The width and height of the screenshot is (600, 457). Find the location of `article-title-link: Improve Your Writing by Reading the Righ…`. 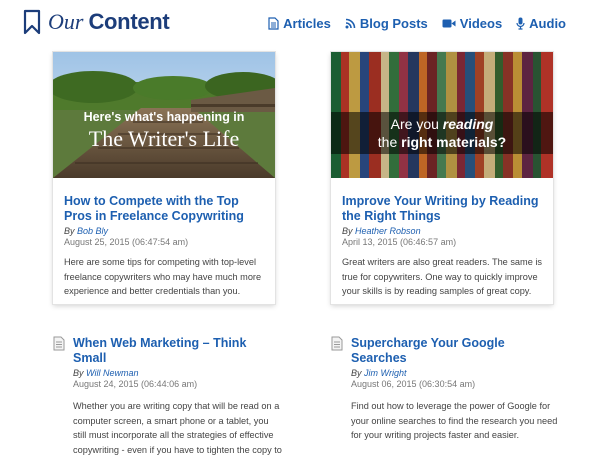

article-title-link: Improve Your Writing by Reading the Righ… is located at coordinates (443, 209).